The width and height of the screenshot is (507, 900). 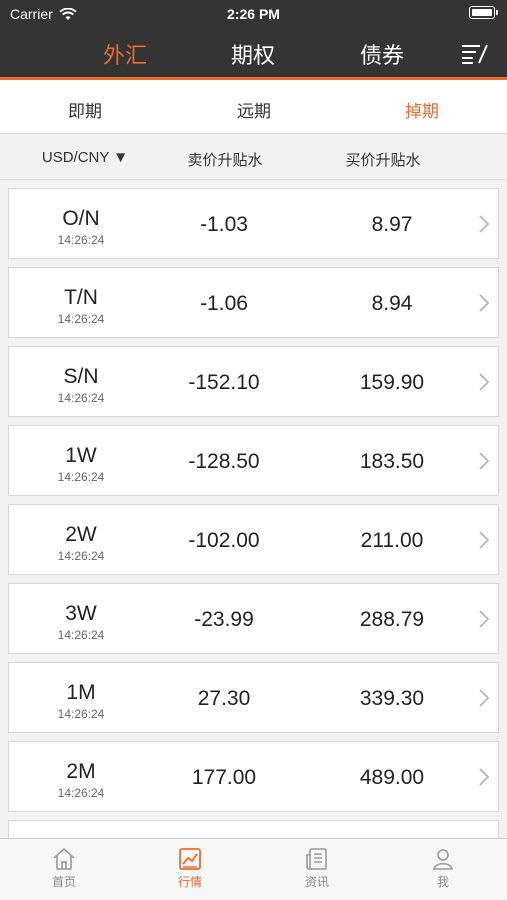 What do you see at coordinates (392, 224) in the screenshot?
I see `buy-points: 8.97` at bounding box center [392, 224].